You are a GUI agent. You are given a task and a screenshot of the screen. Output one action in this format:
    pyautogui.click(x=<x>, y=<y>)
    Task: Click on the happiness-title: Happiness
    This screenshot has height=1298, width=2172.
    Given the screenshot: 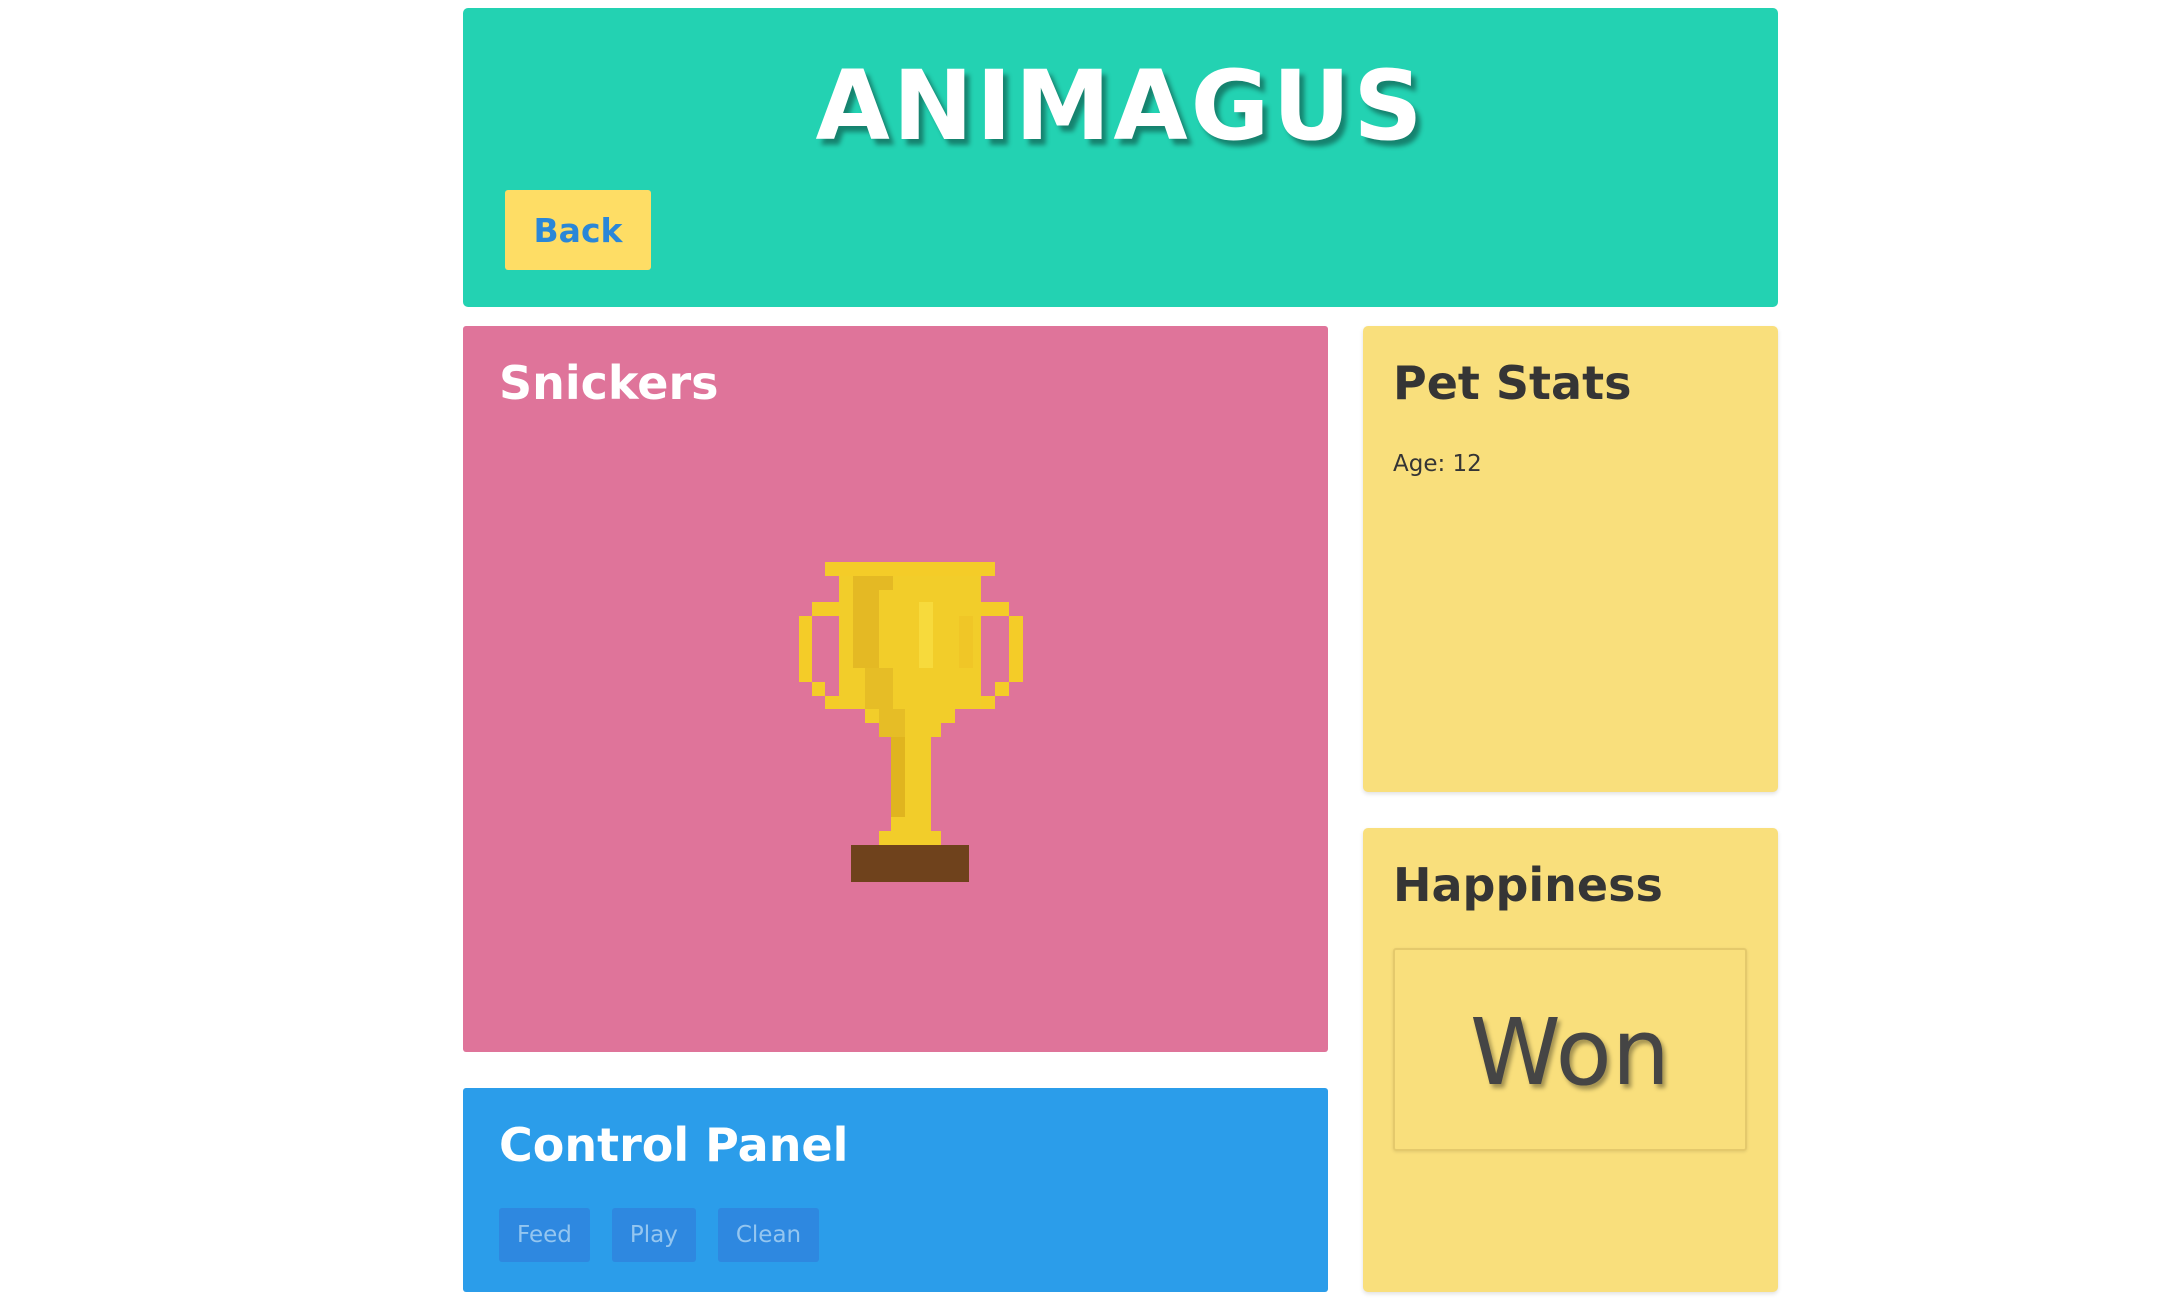 What is the action you would take?
    pyautogui.click(x=1528, y=885)
    